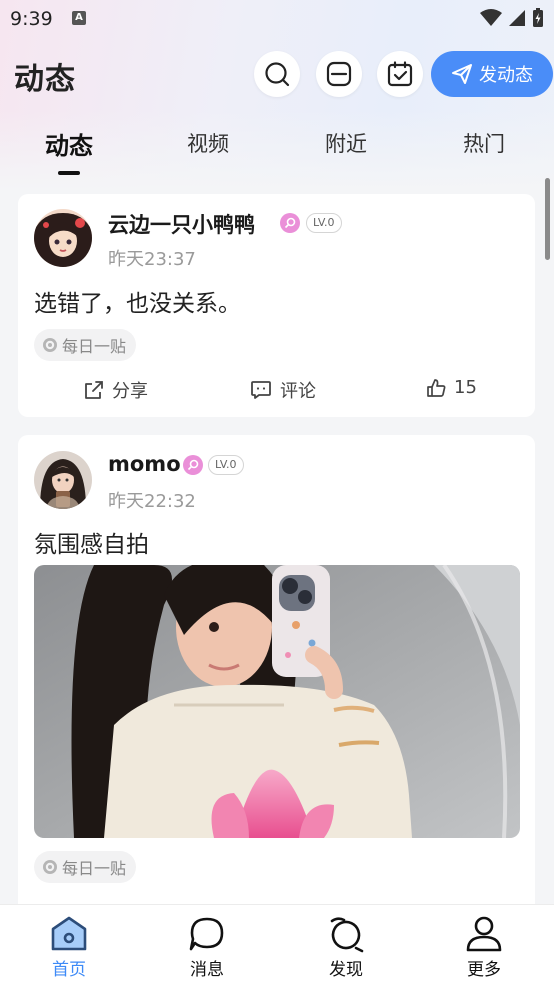  I want to click on scrollbar, so click(547, 219).